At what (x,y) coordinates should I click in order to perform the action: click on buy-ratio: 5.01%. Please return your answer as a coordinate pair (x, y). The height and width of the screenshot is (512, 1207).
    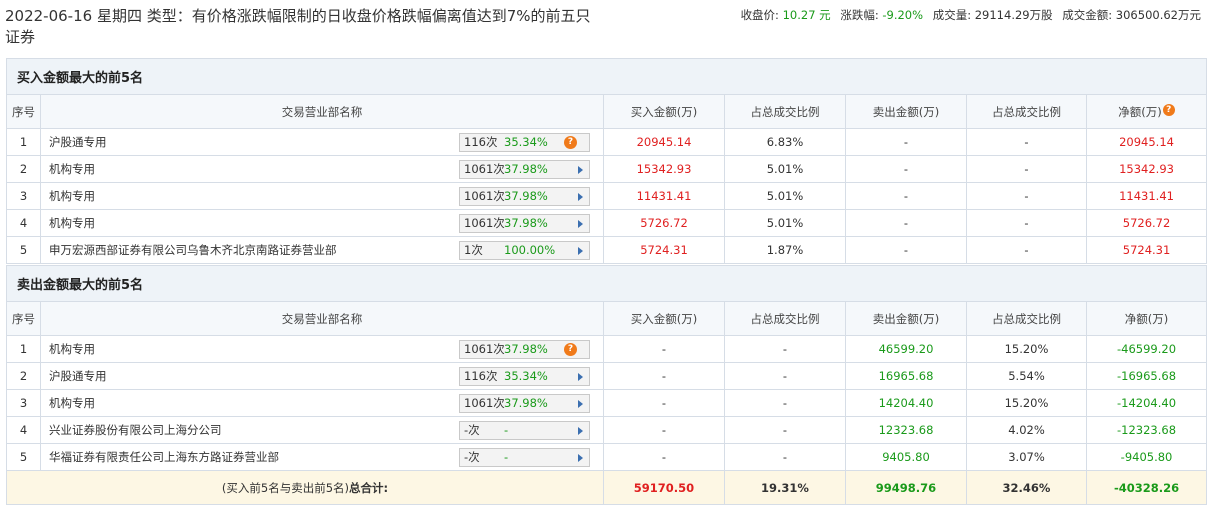
    Looking at the image, I should click on (785, 169).